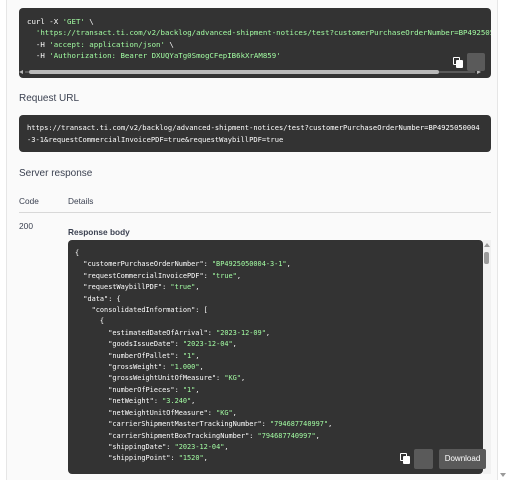 The height and width of the screenshot is (480, 519). I want to click on json-line: "numberOfPieces": "1",, so click(137, 389).